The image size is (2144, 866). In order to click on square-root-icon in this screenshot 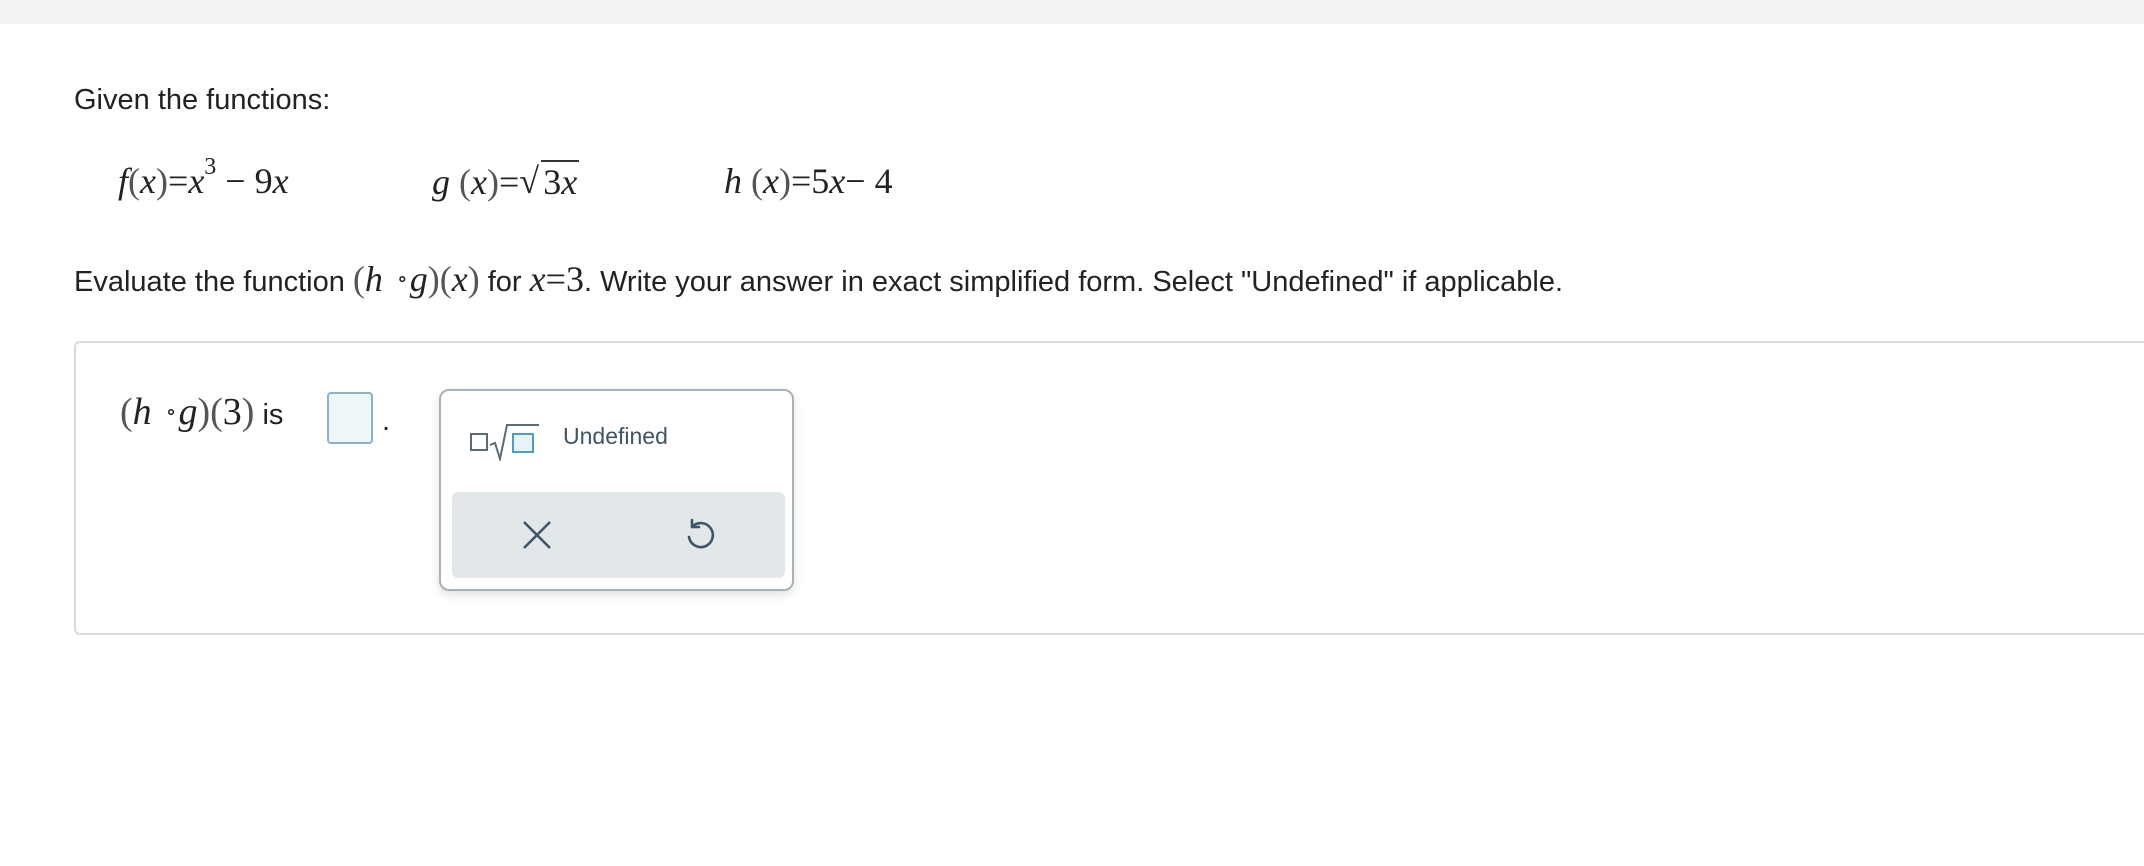, I will do `click(505, 442)`.